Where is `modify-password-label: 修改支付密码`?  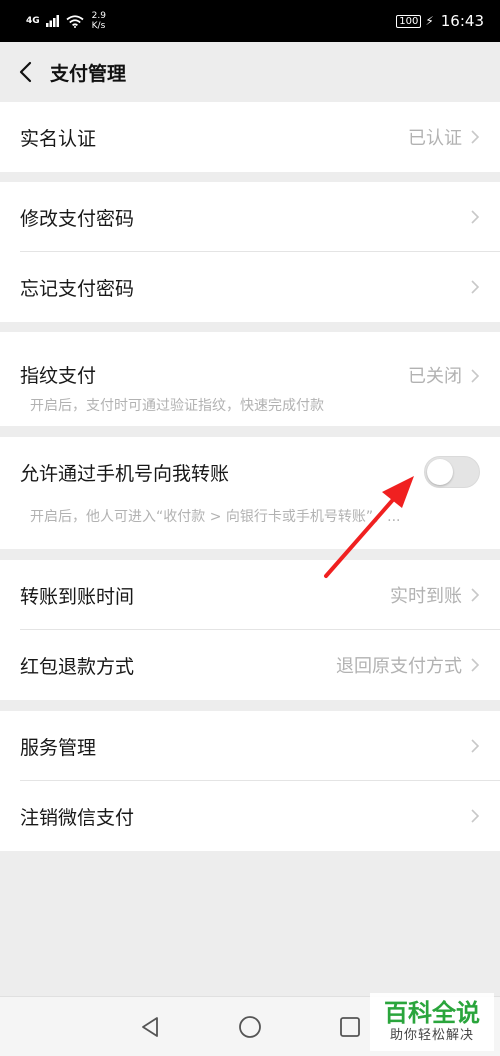 modify-password-label: 修改支付密码 is located at coordinates (77, 218).